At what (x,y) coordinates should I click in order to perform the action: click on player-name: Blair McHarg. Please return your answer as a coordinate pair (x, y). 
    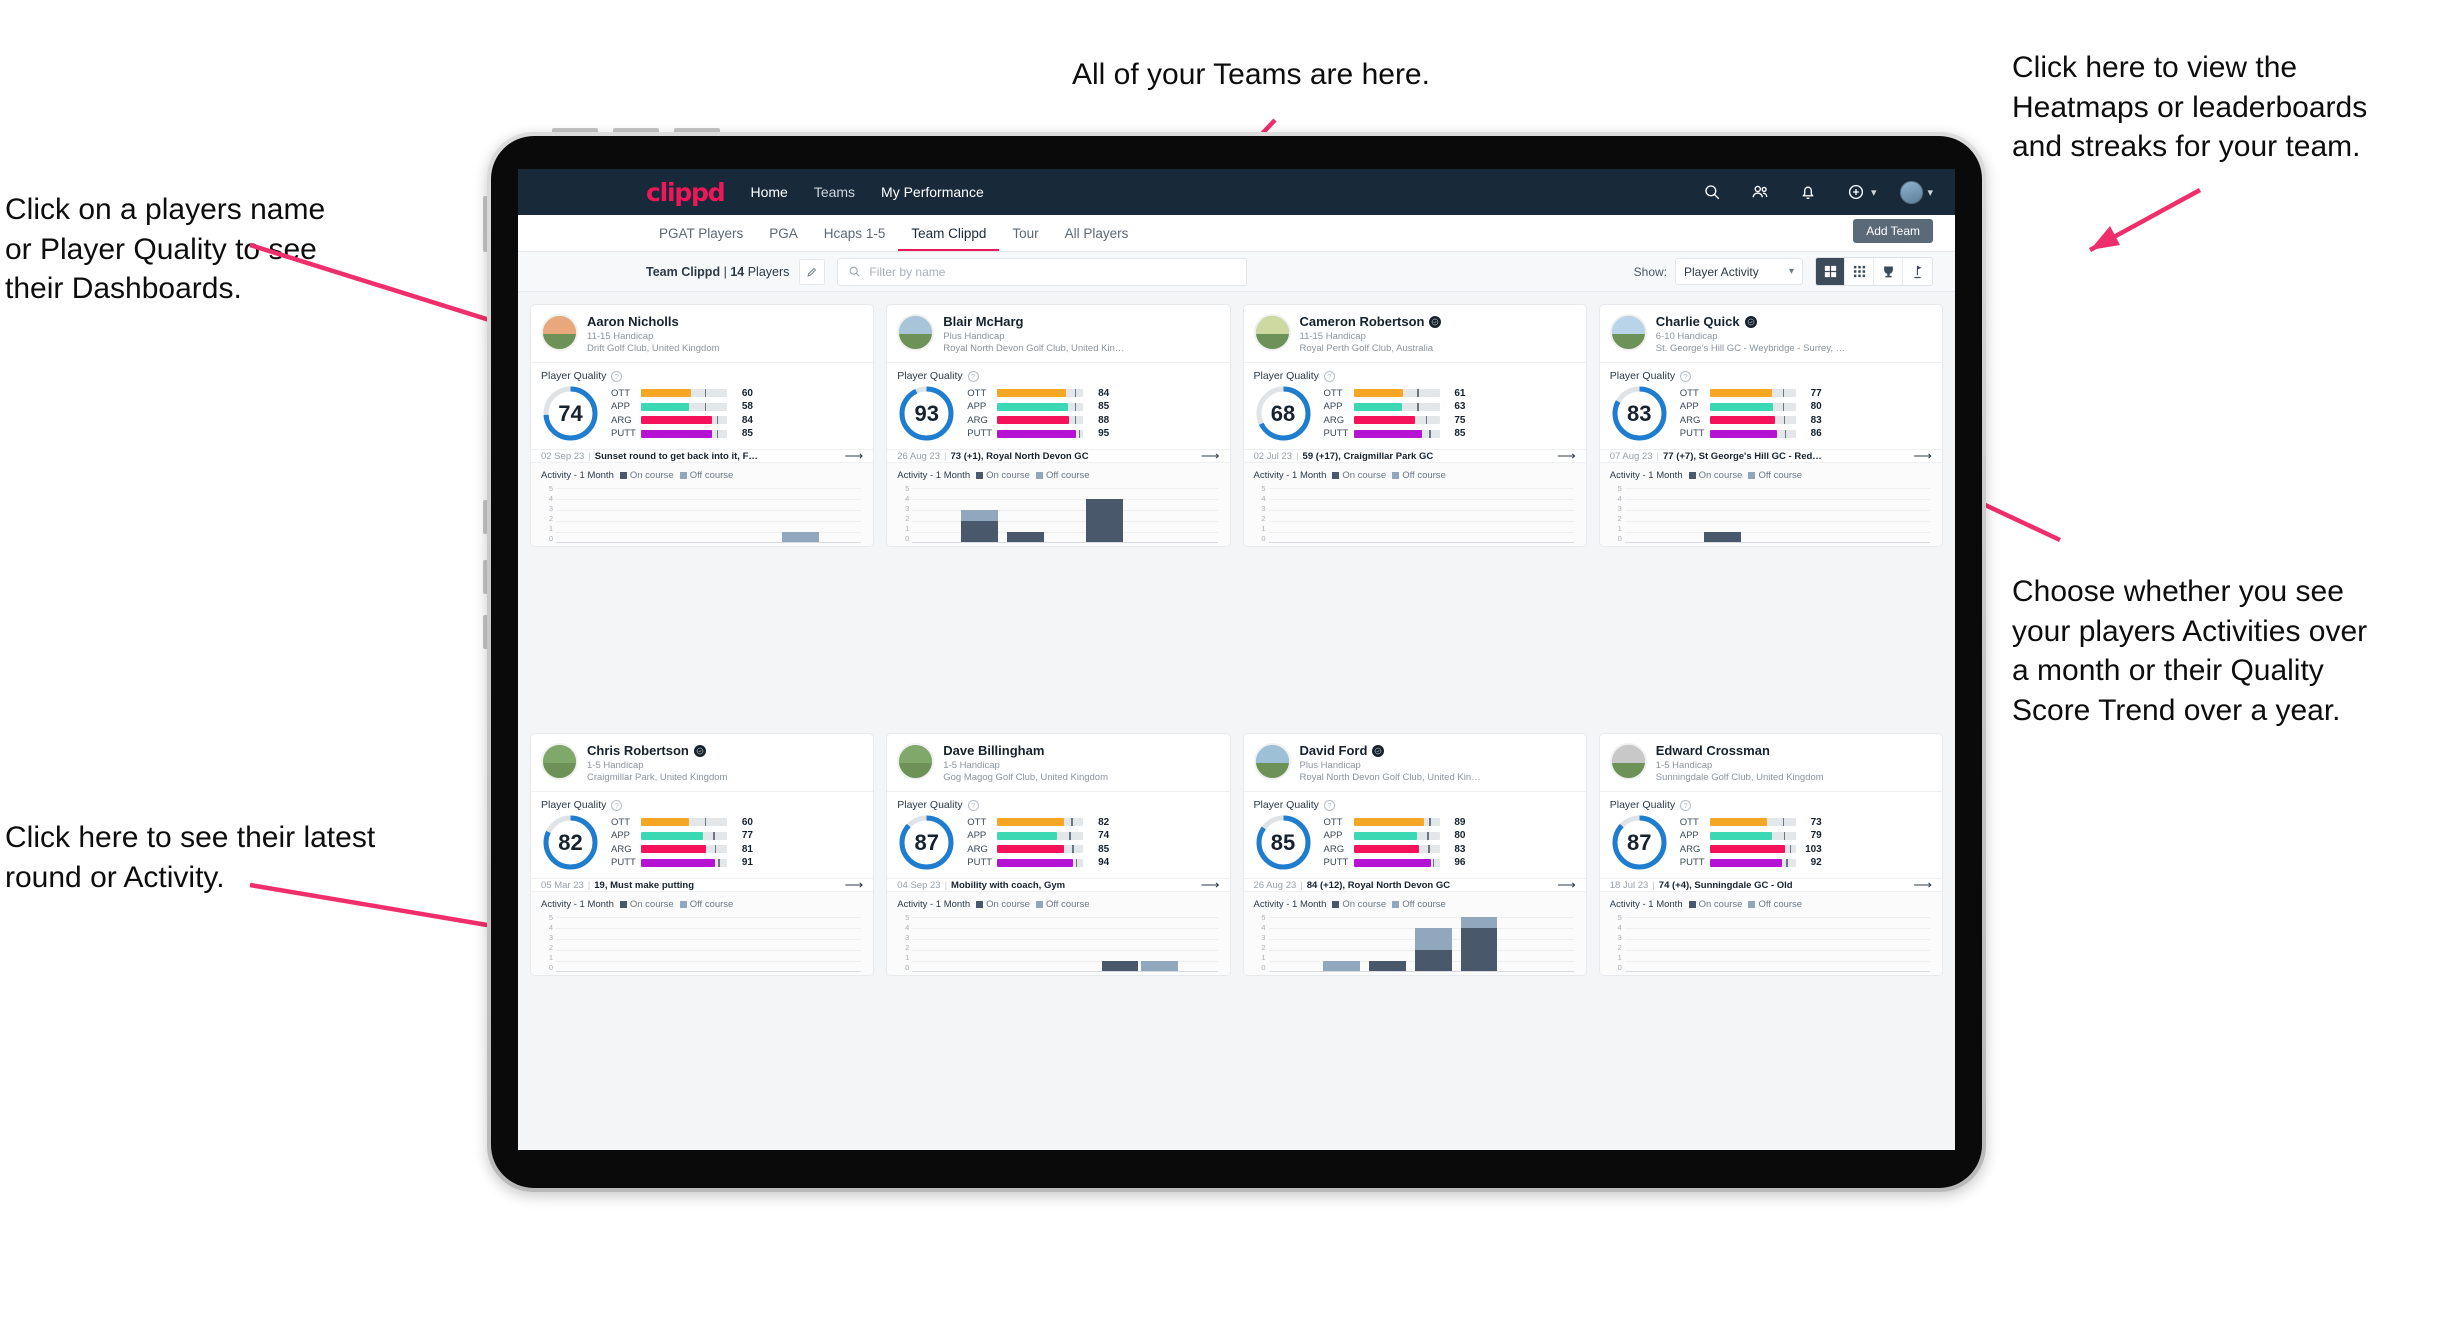
    Looking at the image, I should click on (1081, 321).